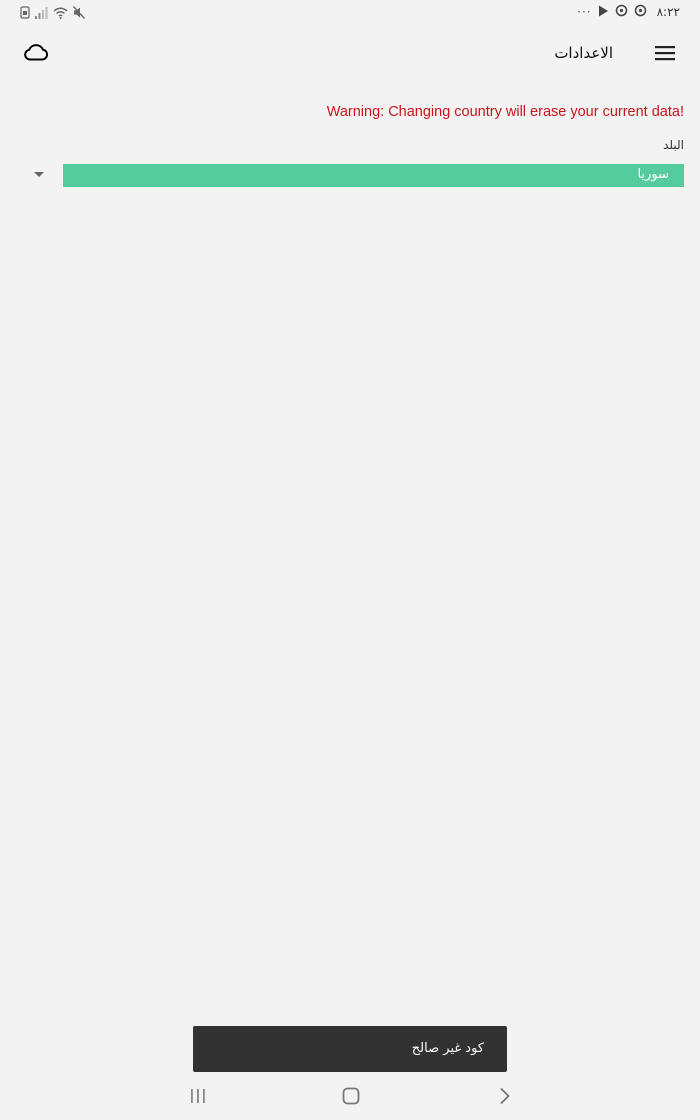  What do you see at coordinates (373, 175) in the screenshot?
I see `country-select: سوريا` at bounding box center [373, 175].